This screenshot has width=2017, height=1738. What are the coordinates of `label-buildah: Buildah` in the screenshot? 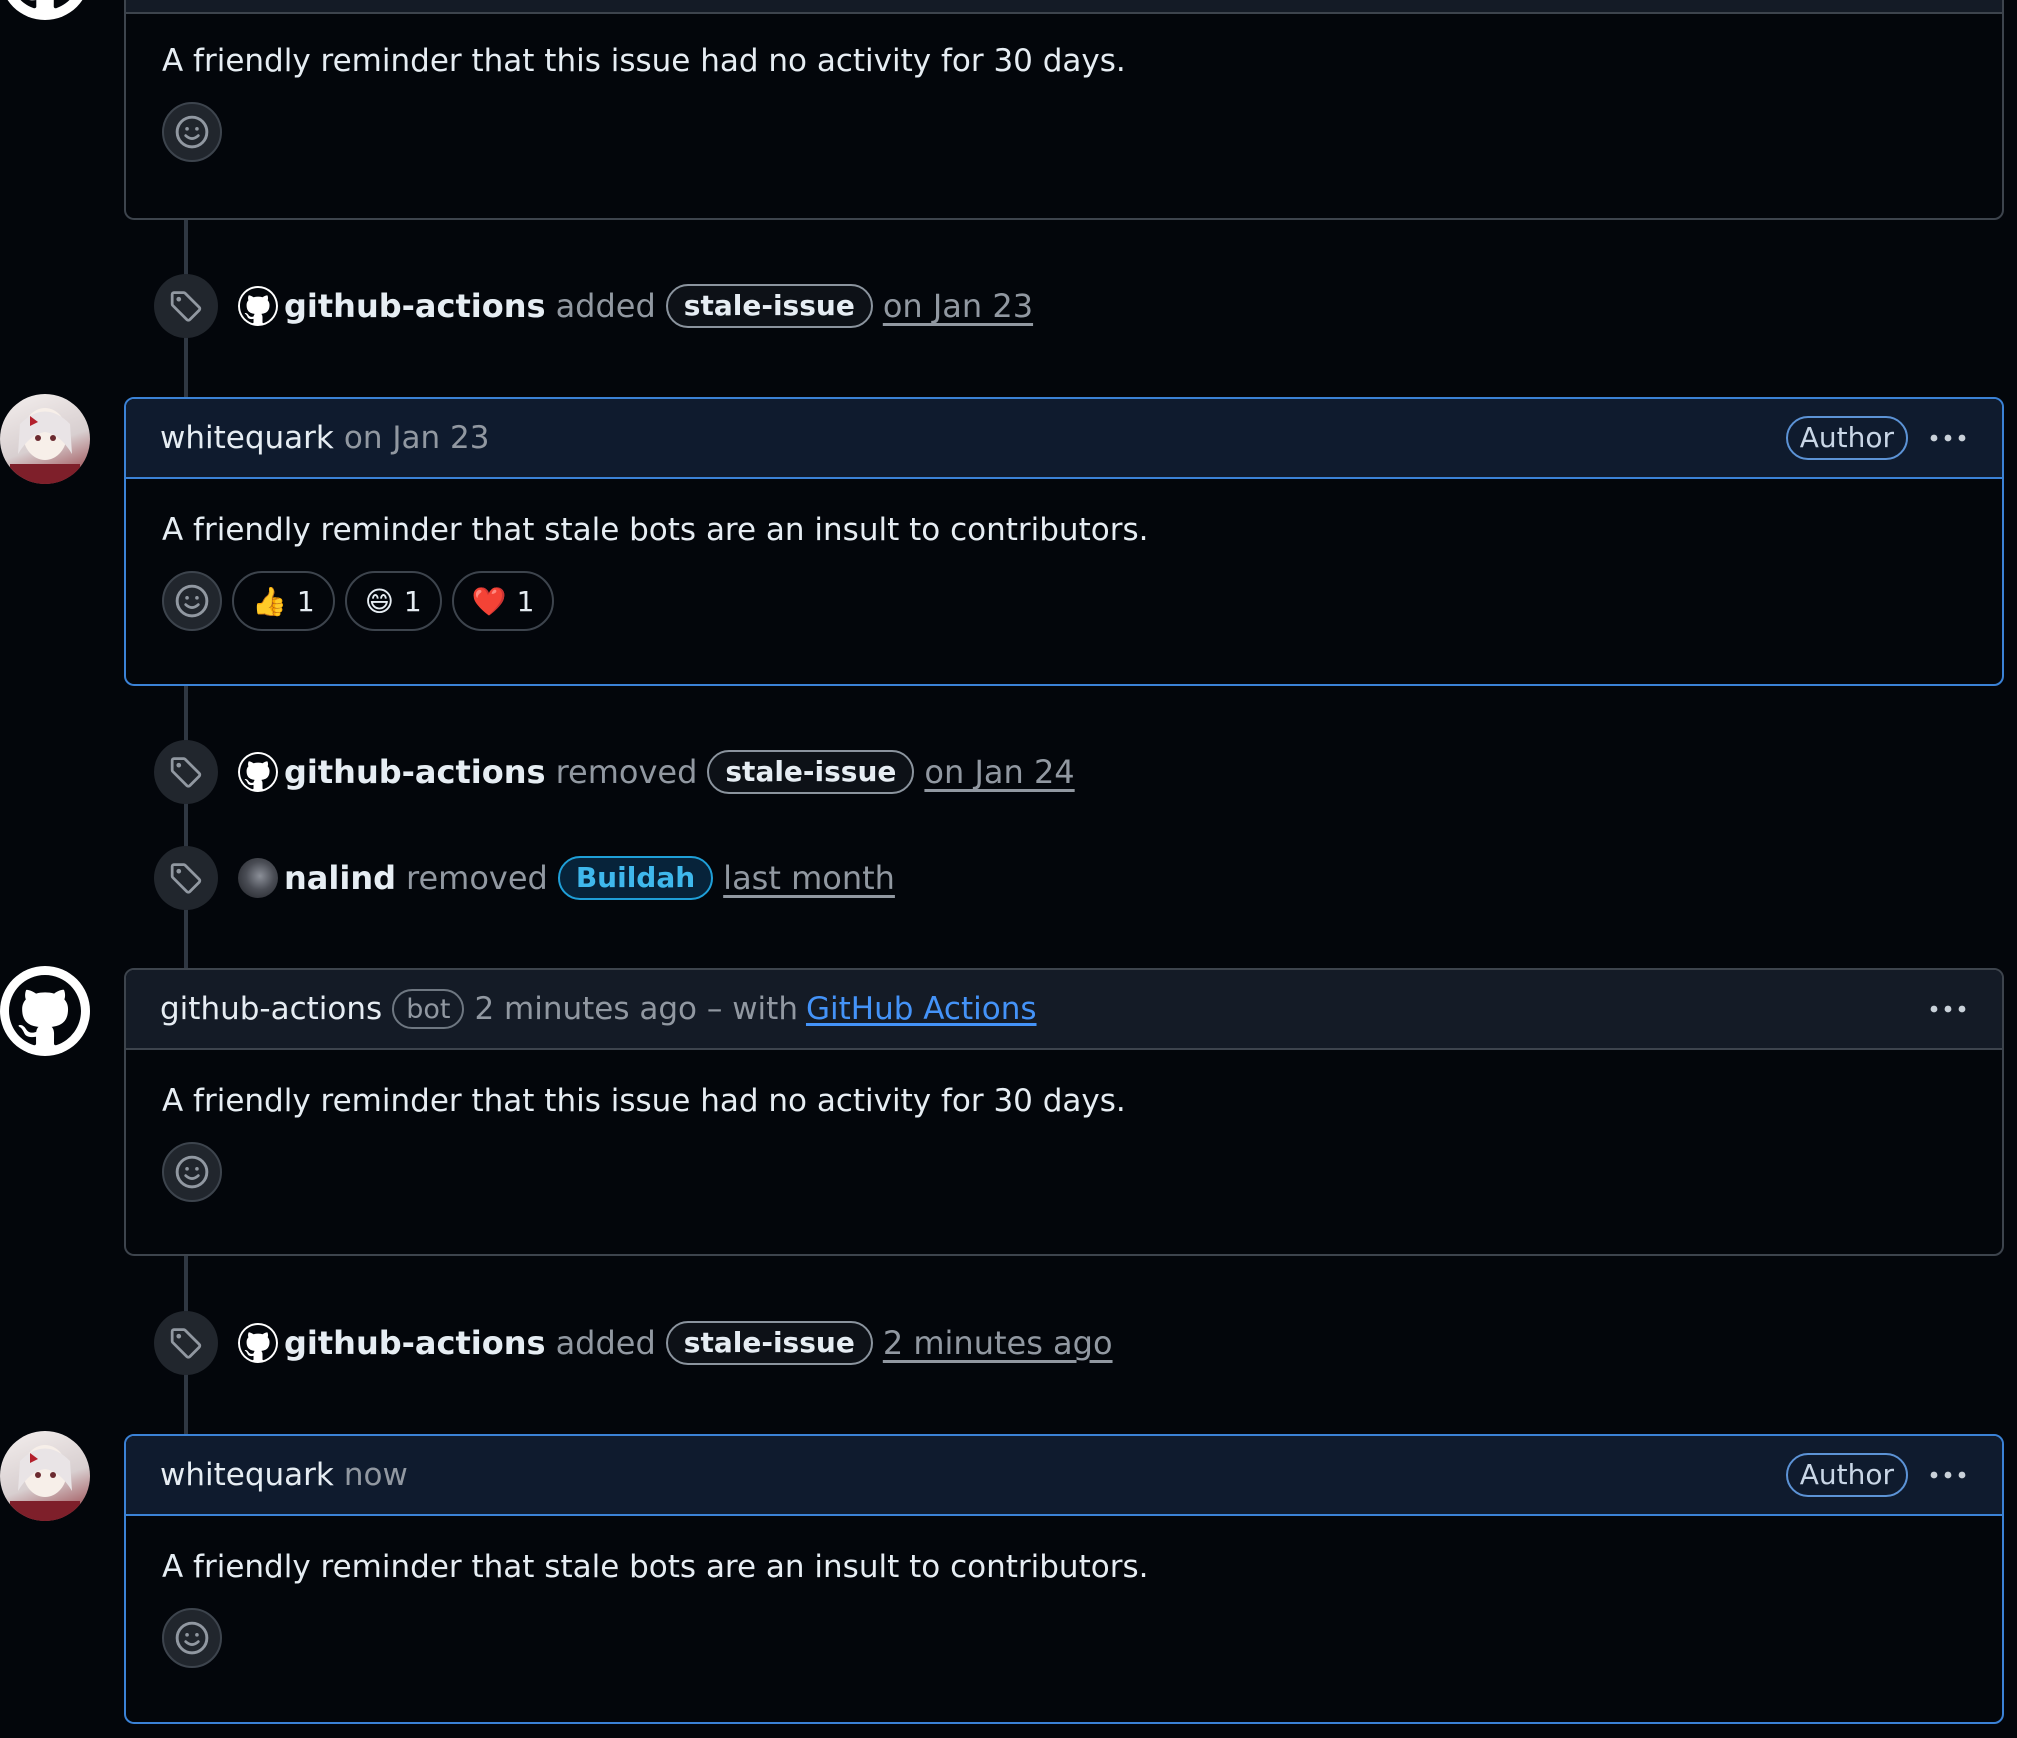 It's located at (635, 878).